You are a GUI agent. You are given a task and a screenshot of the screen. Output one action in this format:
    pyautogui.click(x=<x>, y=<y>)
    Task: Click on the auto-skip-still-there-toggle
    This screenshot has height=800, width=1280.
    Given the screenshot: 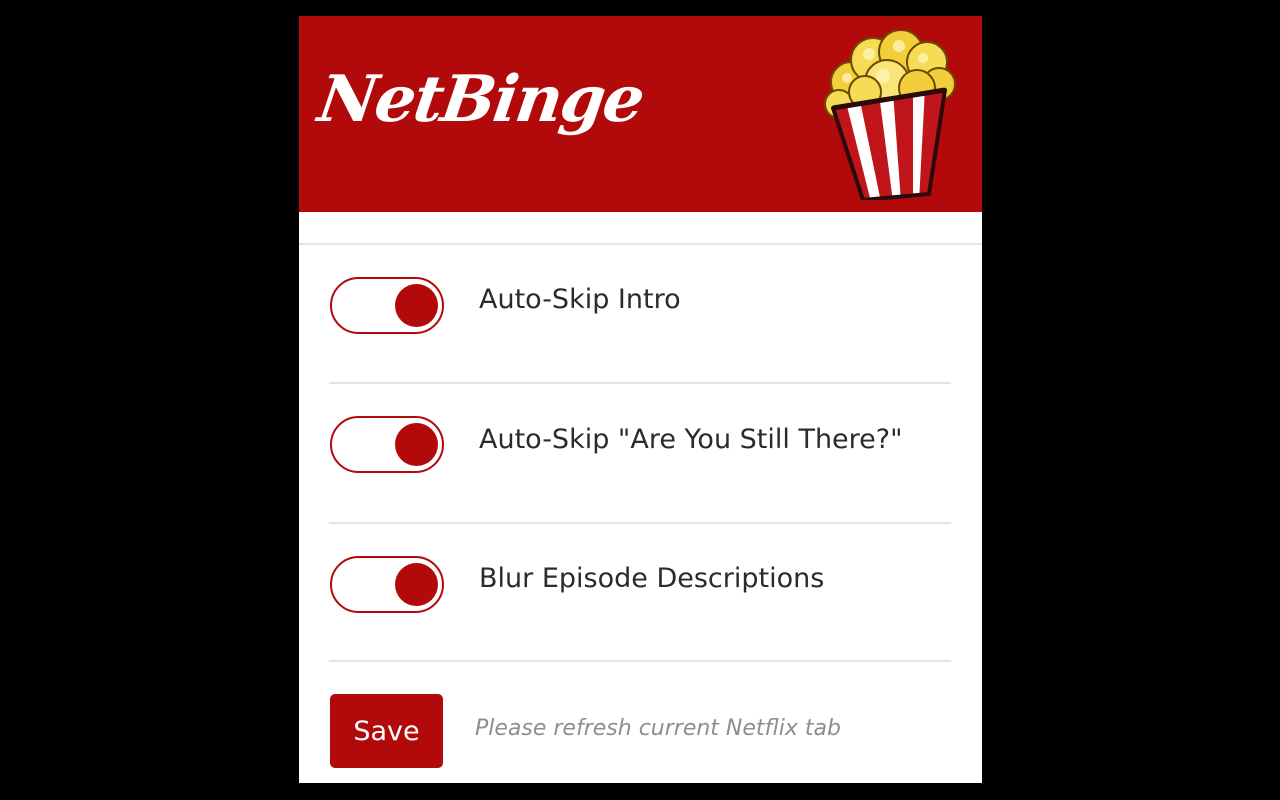 What is the action you would take?
    pyautogui.click(x=387, y=444)
    